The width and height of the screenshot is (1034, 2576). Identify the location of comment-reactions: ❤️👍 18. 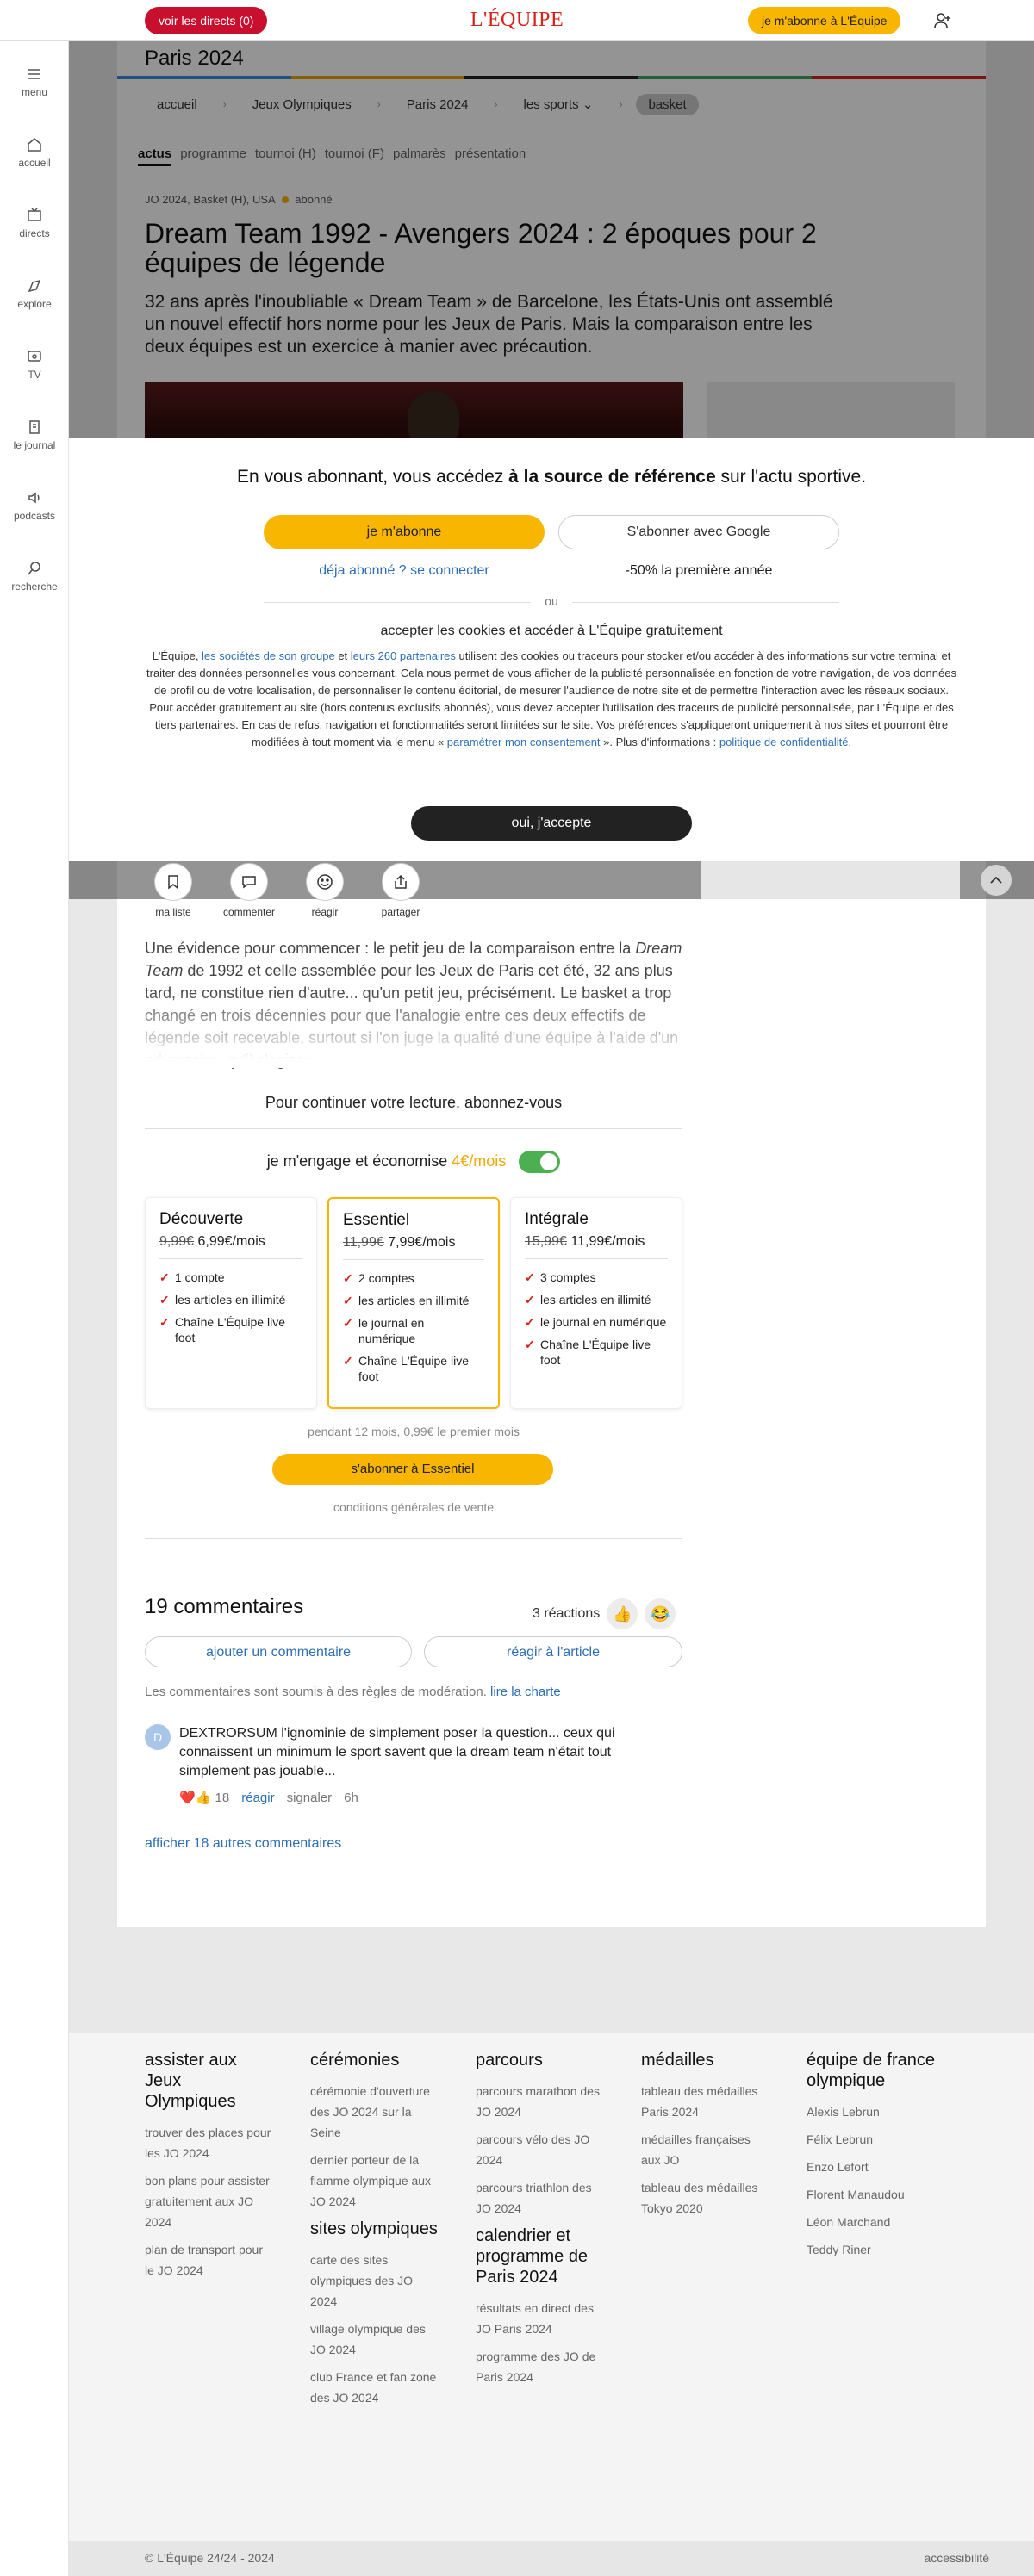
(204, 1798).